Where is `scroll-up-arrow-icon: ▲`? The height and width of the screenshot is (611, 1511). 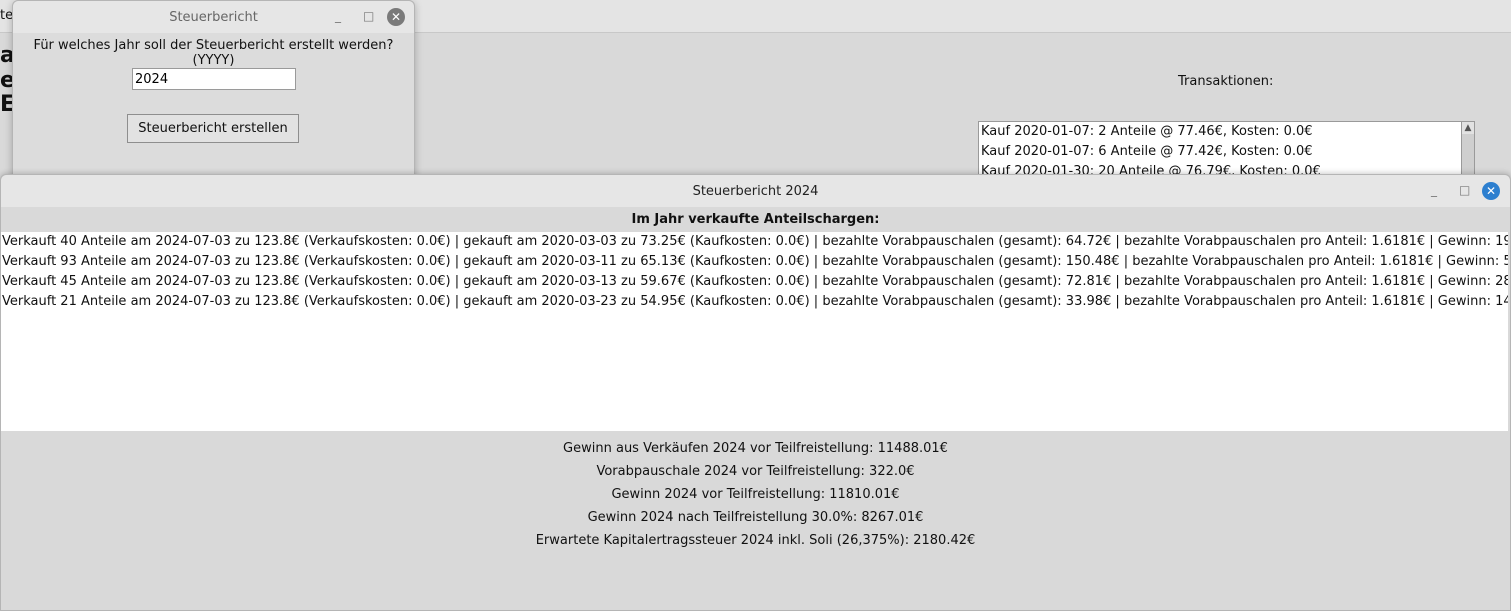
scroll-up-arrow-icon: ▲ is located at coordinates (1468, 128).